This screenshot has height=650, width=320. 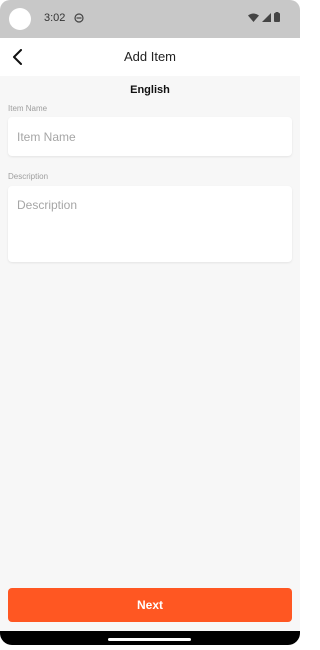 What do you see at coordinates (55, 18) in the screenshot?
I see `status-time: 3:02` at bounding box center [55, 18].